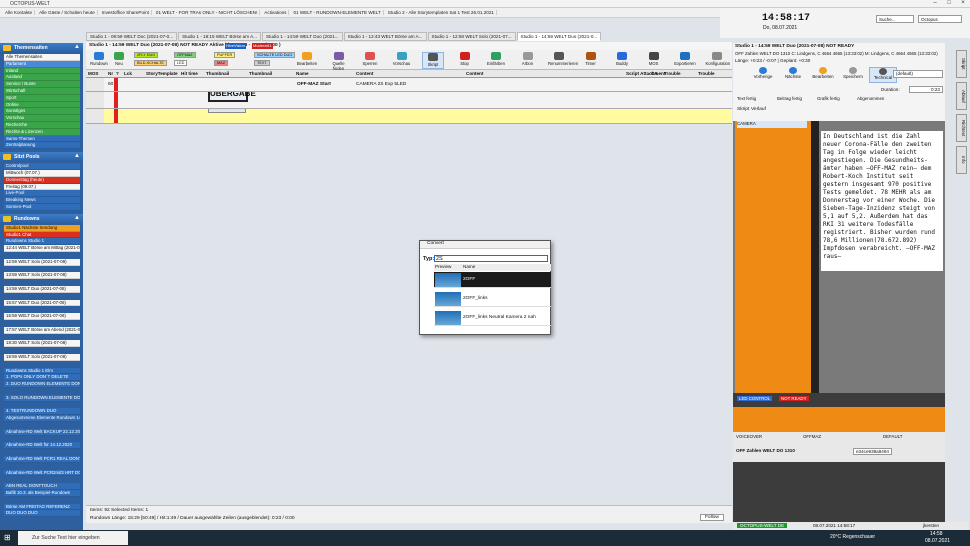  I want to click on convert-option: 2OFF_links, so click(492, 299).